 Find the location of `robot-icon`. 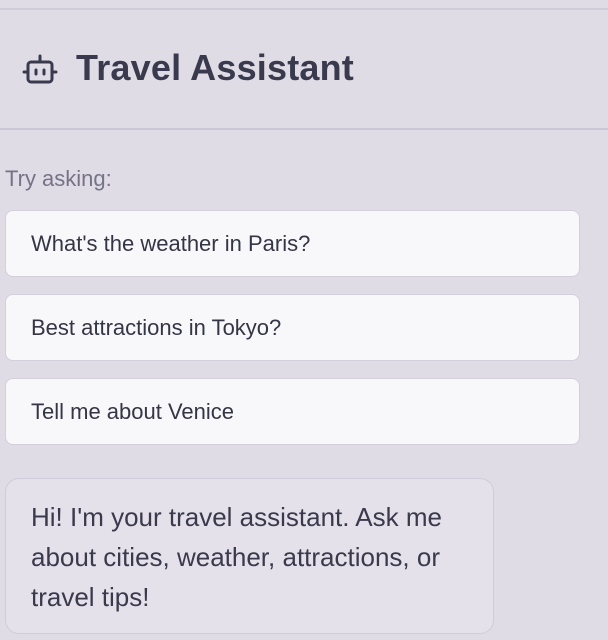

robot-icon is located at coordinates (40, 70).